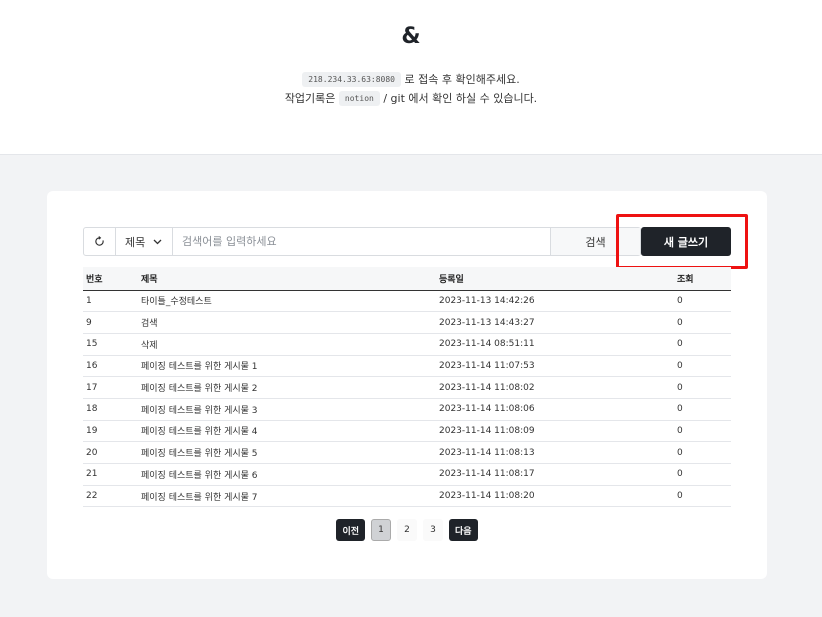 This screenshot has height=617, width=822. What do you see at coordinates (702, 279) in the screenshot?
I see `header-views: 조회` at bounding box center [702, 279].